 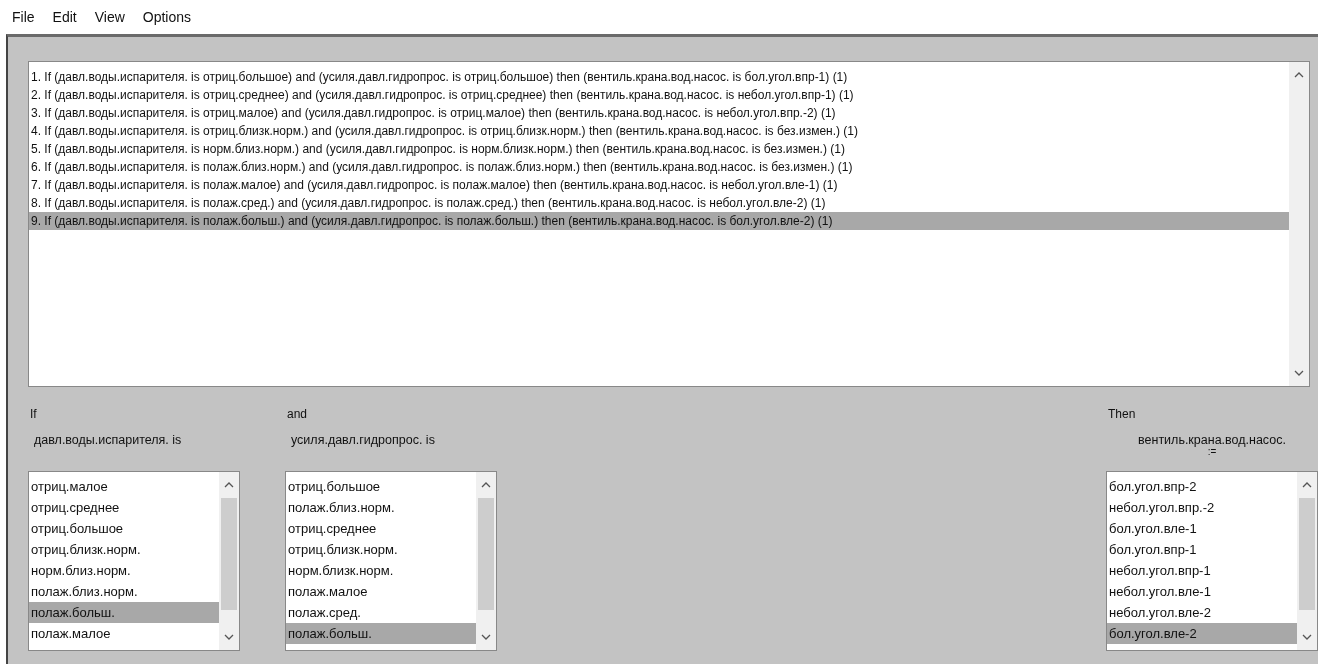 I want to click on rule-row: 6. If (давл.воды.испарителя. is полаж.близ.норм.) and (усиля.давл.гидропрос. is полаж.близ.норм.) then (вентиль.крана.вод.насос. is без.измен.) (1), so click(x=659, y=167).